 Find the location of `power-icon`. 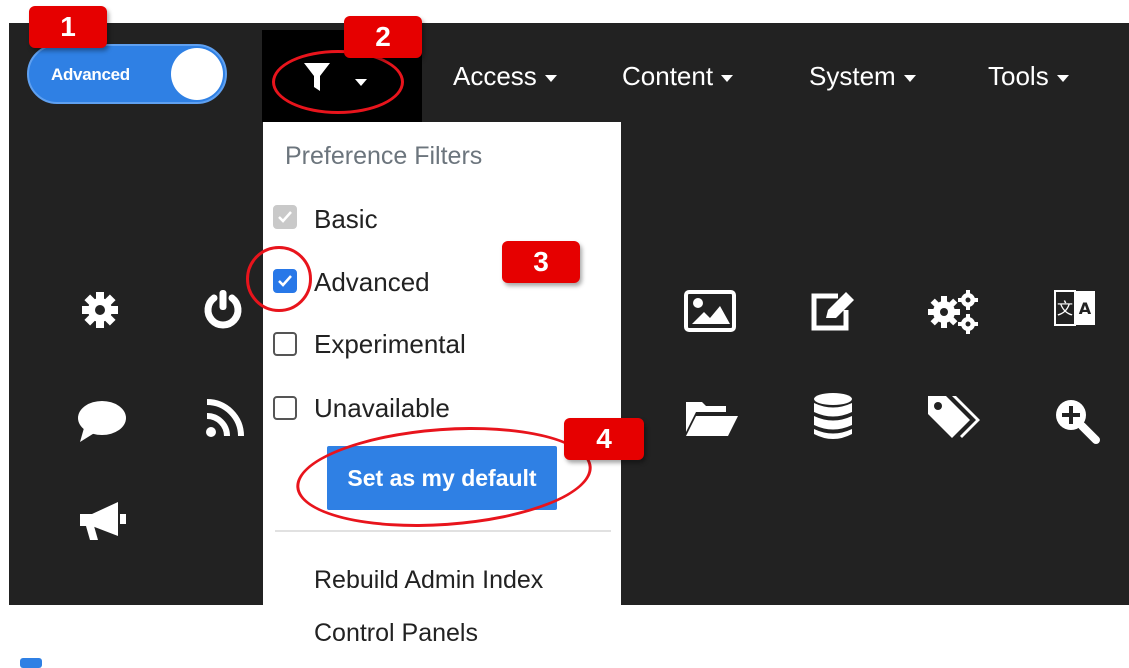

power-icon is located at coordinates (223, 312).